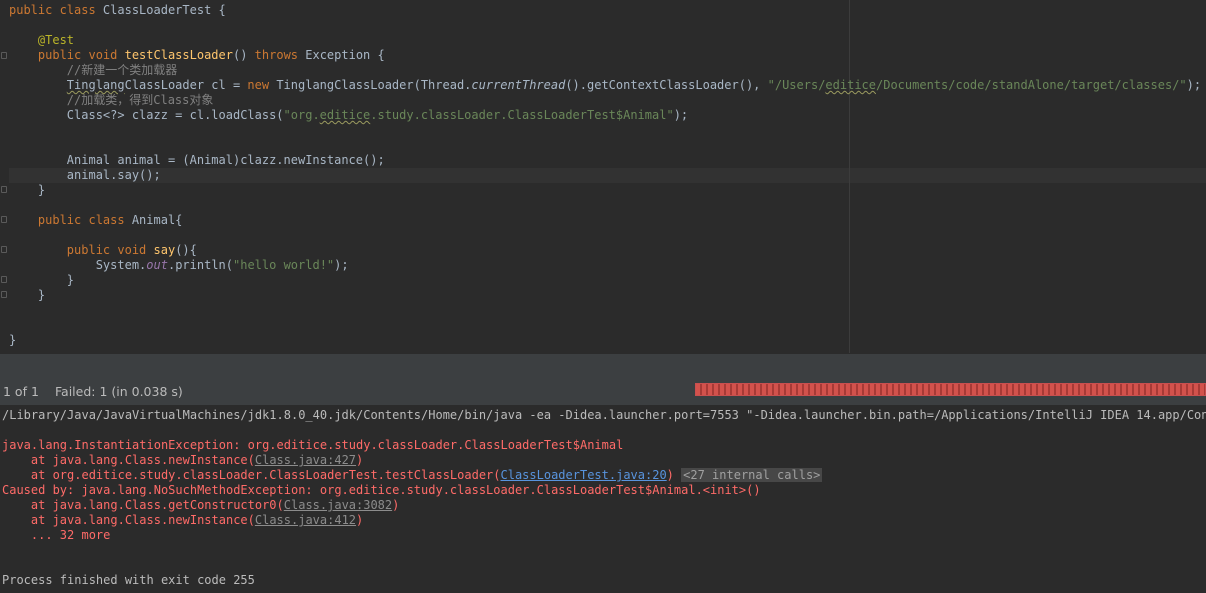 Image resolution: width=1206 pixels, height=593 pixels. What do you see at coordinates (186, 250) in the screenshot?
I see `code-token: (){` at bounding box center [186, 250].